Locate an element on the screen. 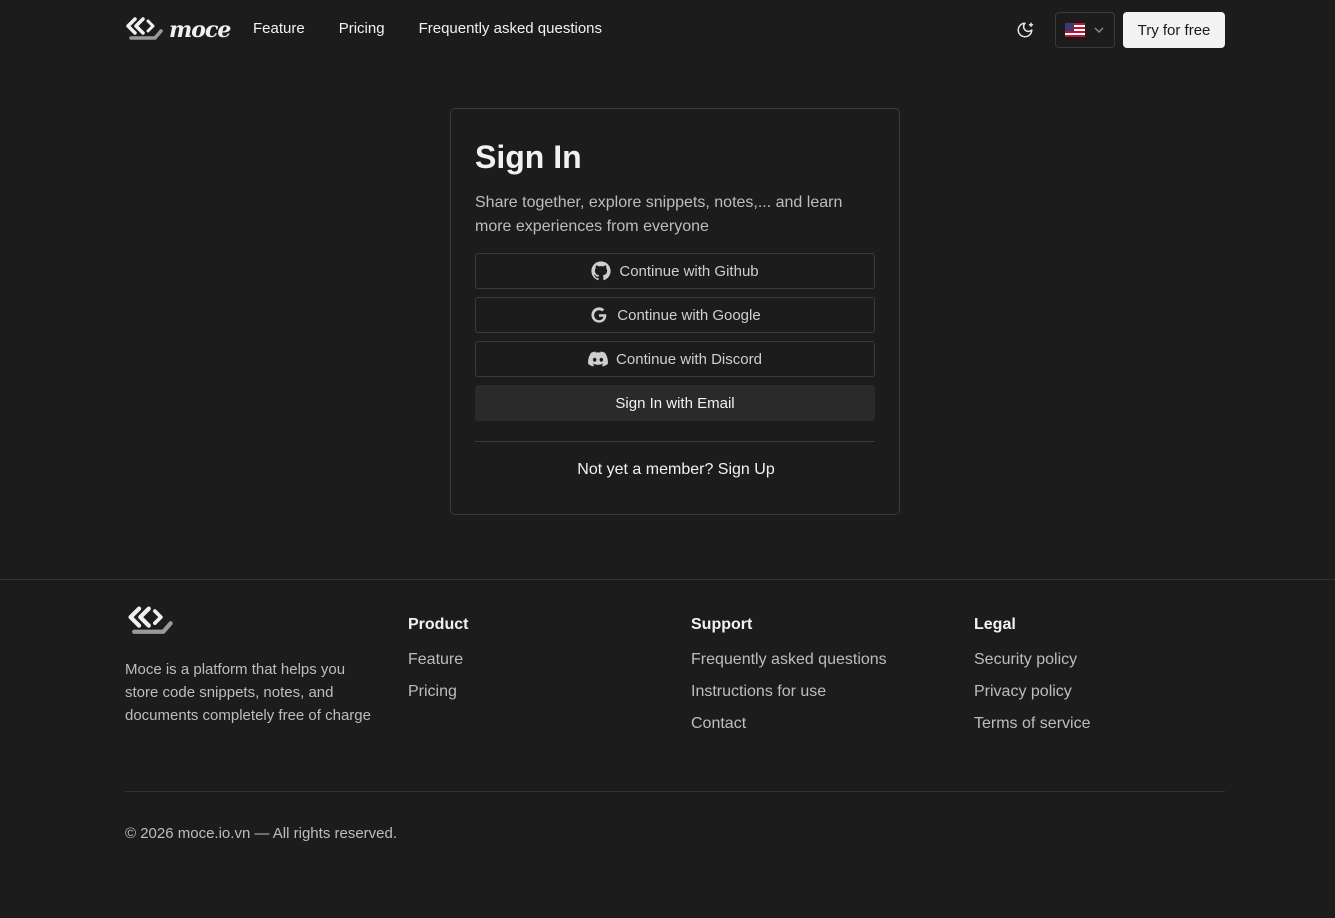  nav-faq: Frequently asked questions is located at coordinates (510, 28).